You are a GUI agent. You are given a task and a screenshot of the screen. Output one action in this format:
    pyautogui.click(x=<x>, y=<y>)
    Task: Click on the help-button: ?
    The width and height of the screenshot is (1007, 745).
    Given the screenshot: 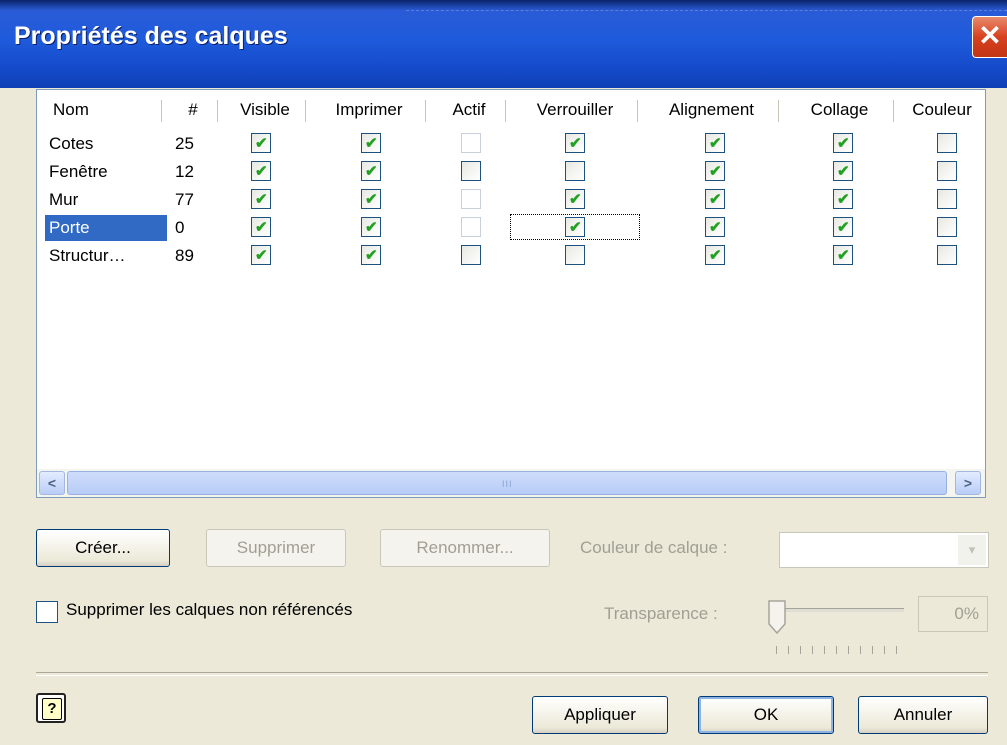 What is the action you would take?
    pyautogui.click(x=51, y=708)
    